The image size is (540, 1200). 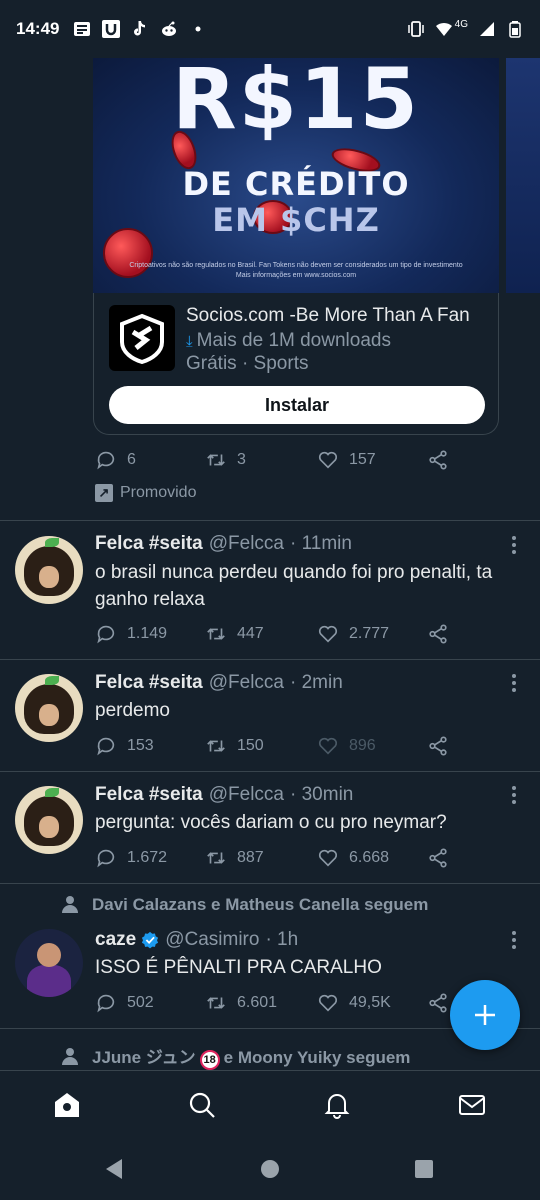 I want to click on reply-button: 502, so click(x=124, y=1003).